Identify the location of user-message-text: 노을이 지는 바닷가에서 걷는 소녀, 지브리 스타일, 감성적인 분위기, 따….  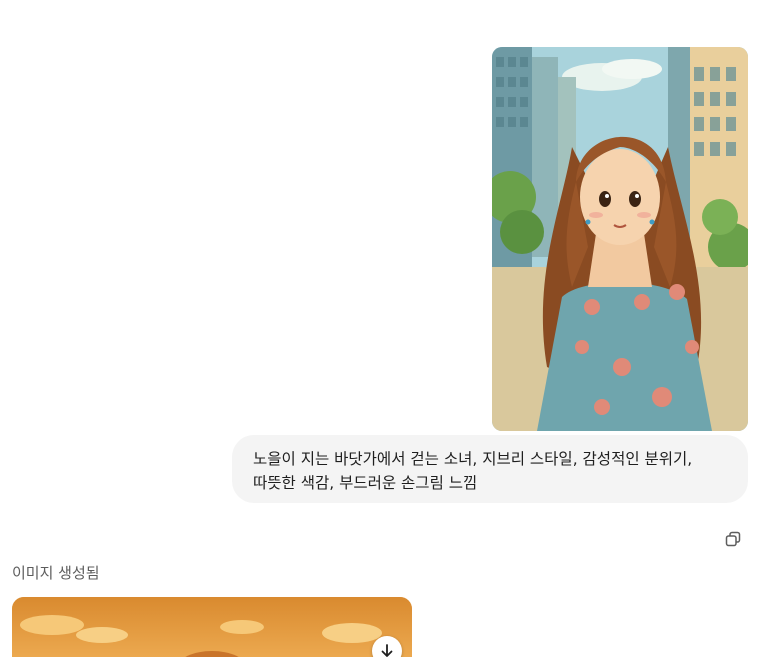
(473, 471).